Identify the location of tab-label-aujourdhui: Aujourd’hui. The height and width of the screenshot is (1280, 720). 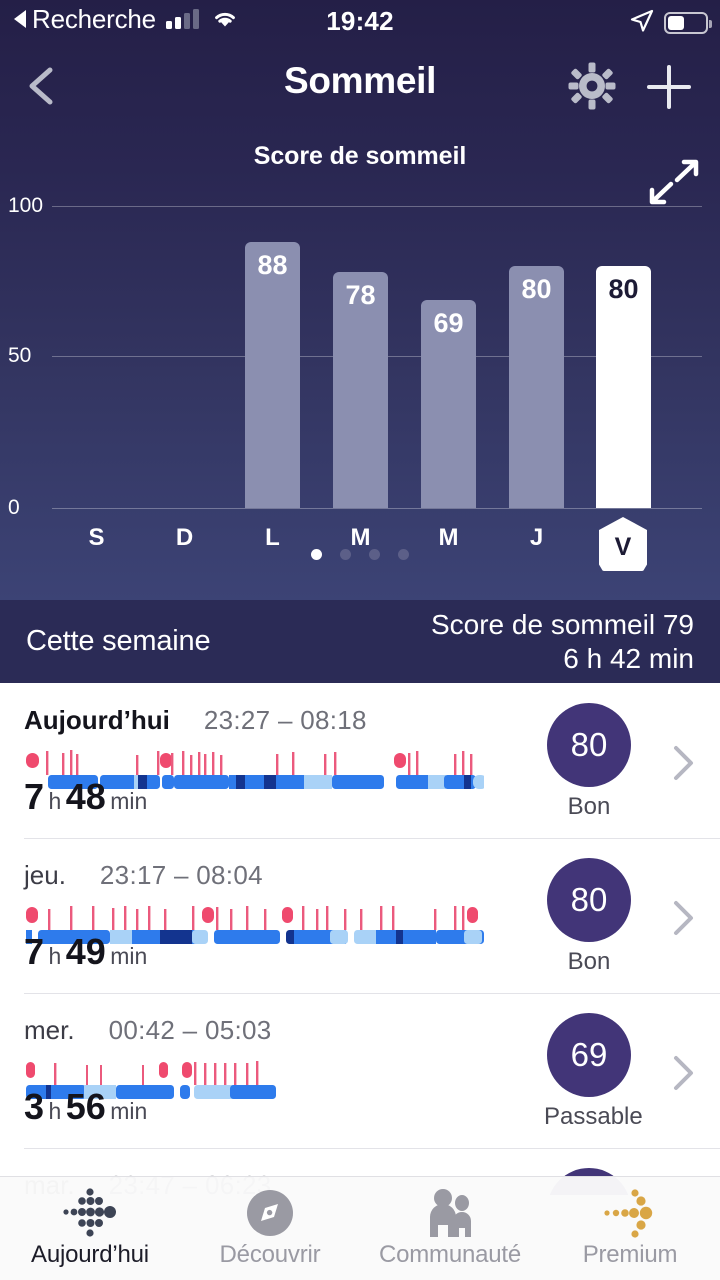
(90, 1254).